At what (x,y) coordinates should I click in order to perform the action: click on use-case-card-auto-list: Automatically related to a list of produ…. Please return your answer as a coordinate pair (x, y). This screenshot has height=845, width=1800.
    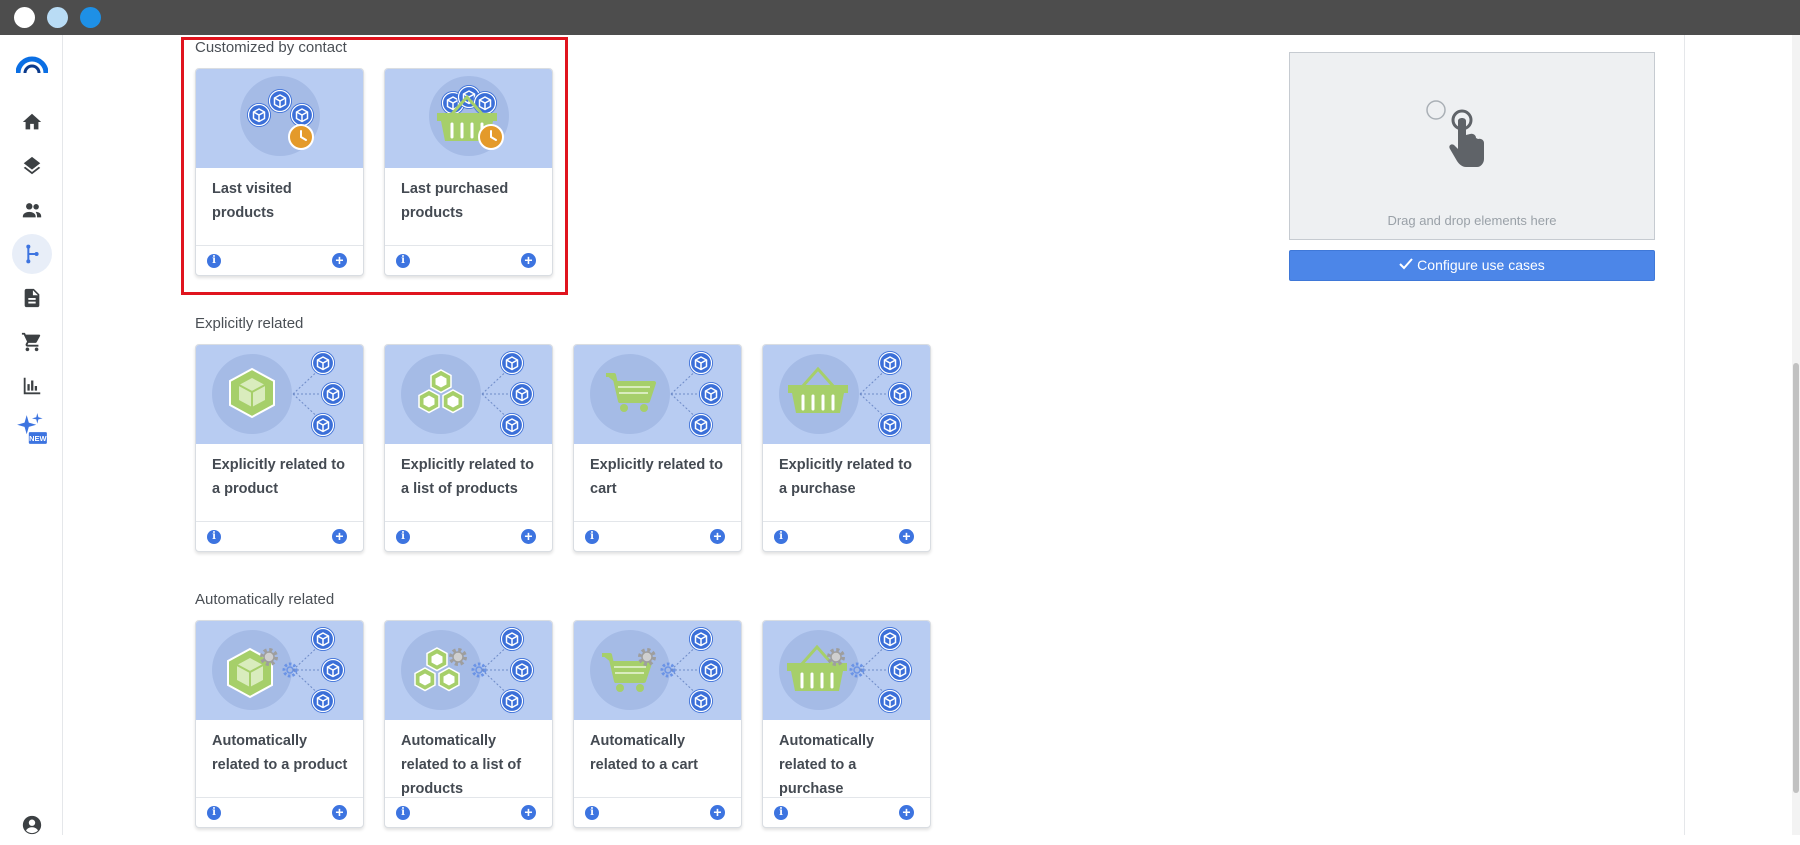
    Looking at the image, I should click on (468, 724).